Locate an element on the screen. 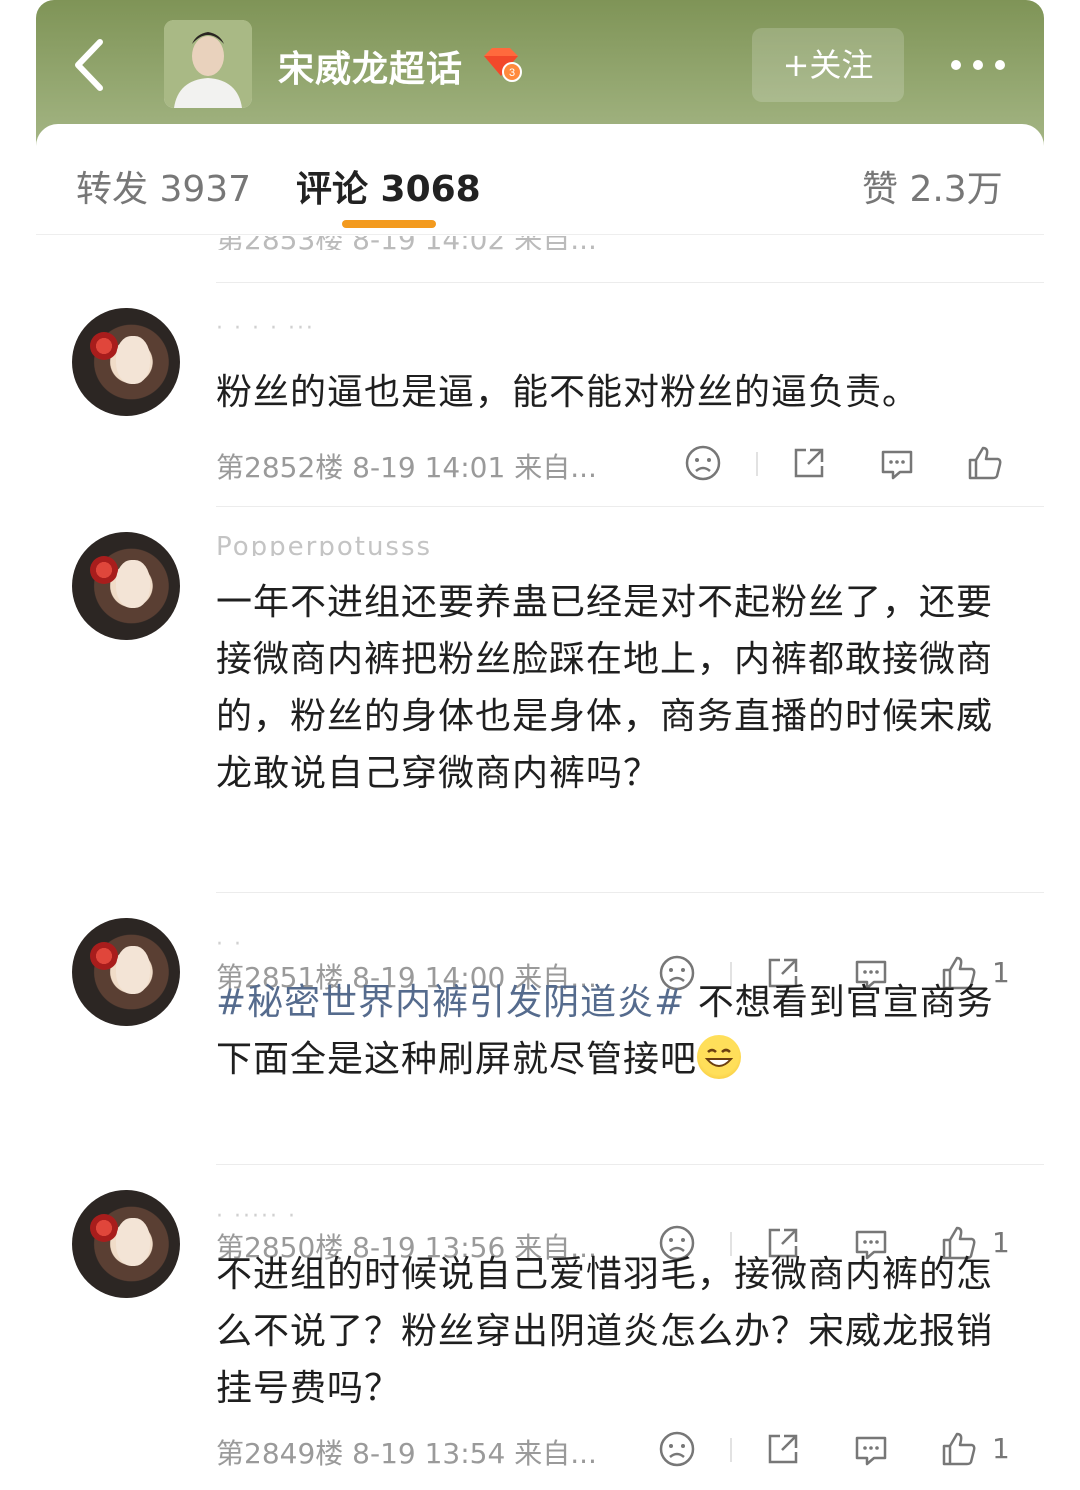 The image size is (1080, 1490). username-redacted: · ····· · is located at coordinates (256, 1216).